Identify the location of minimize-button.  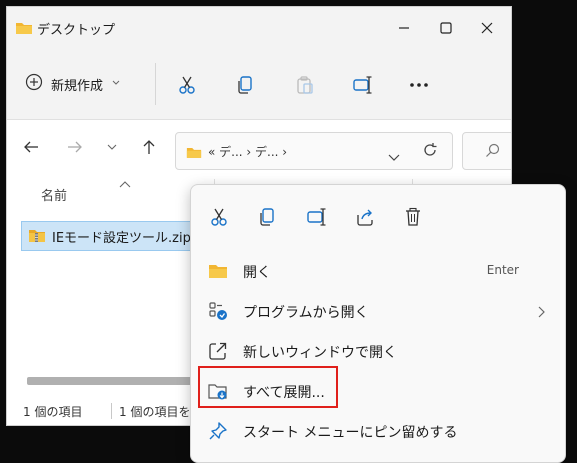
(404, 28).